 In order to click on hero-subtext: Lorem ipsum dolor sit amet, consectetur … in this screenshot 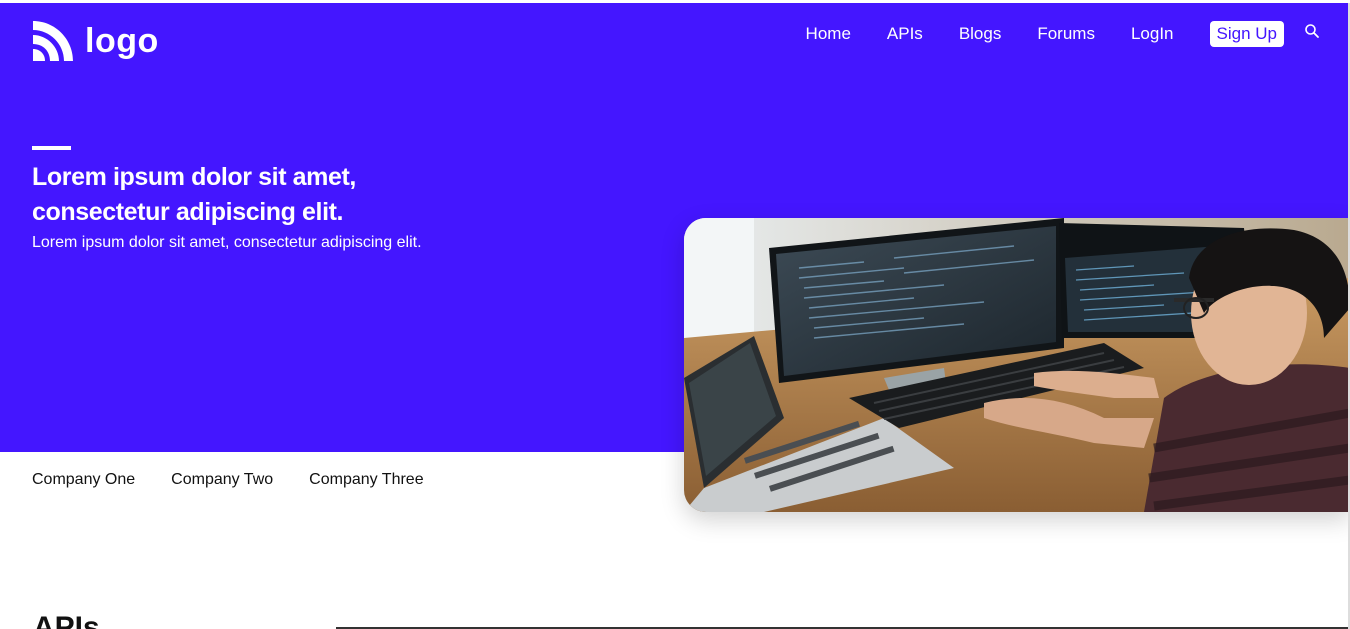, I will do `click(227, 242)`.